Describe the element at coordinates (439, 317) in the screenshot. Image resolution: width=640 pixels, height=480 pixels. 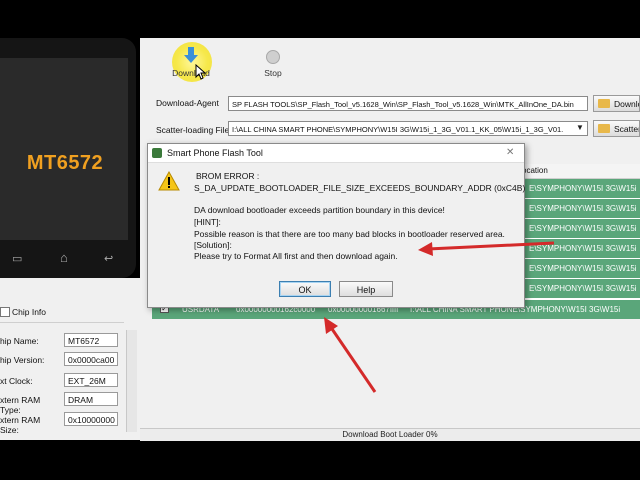
I see `annotation-arrows` at that location.